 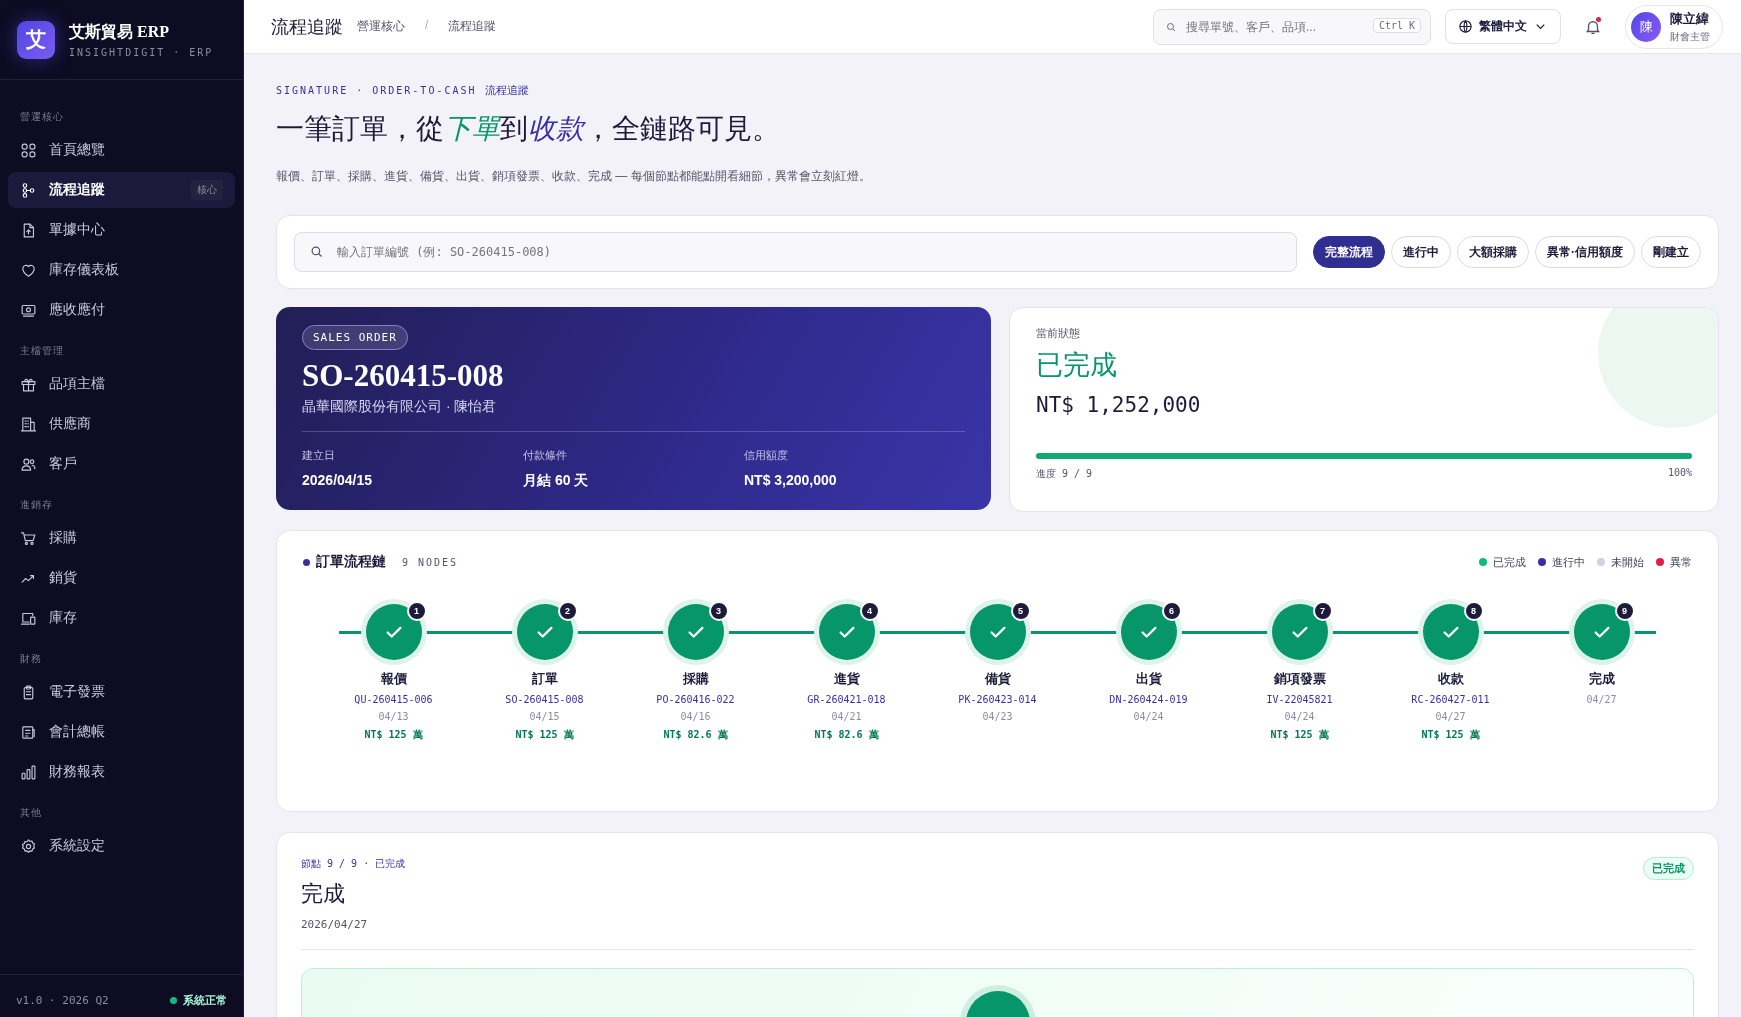 What do you see at coordinates (119, 31) in the screenshot?
I see `brand-name: 艾斯貿易 ERP` at bounding box center [119, 31].